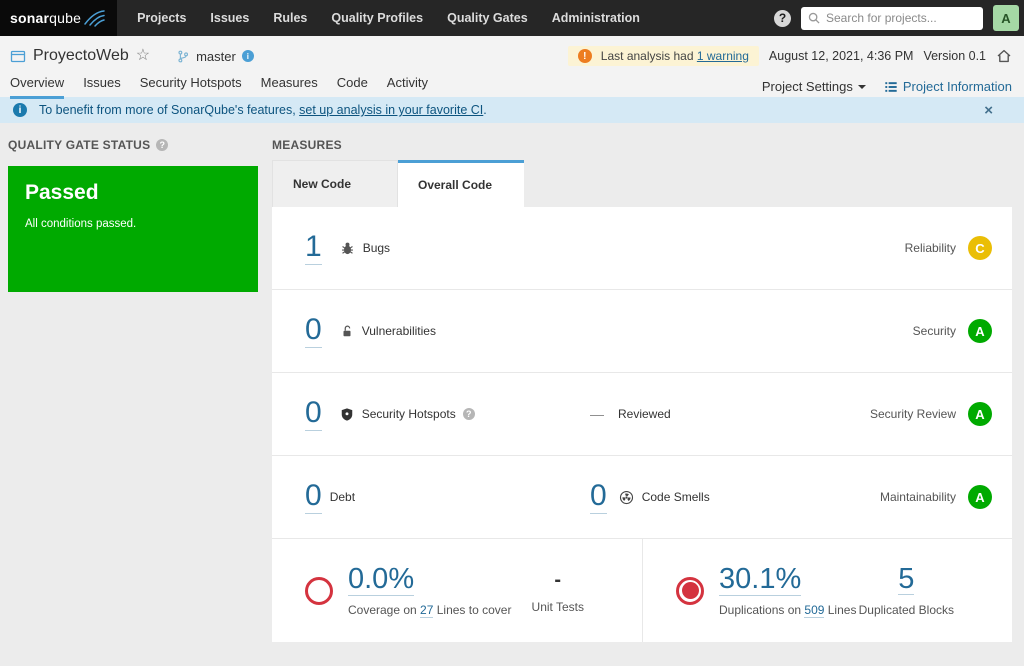  I want to click on branch-selector: master i, so click(215, 56).